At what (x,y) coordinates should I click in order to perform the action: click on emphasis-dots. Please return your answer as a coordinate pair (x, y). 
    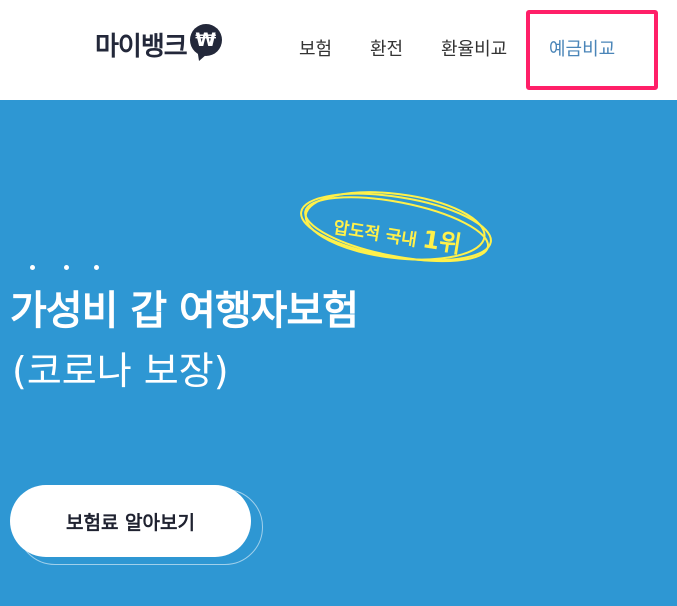
    Looking at the image, I should click on (92, 269).